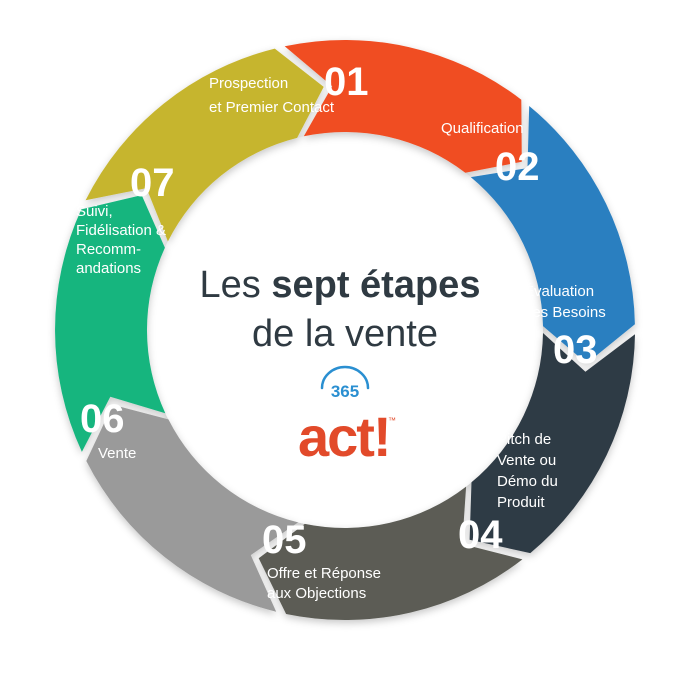 Image resolution: width=690 pixels, height=678 pixels. Describe the element at coordinates (480, 535) in the screenshot. I see `step-04-number: 04` at that location.